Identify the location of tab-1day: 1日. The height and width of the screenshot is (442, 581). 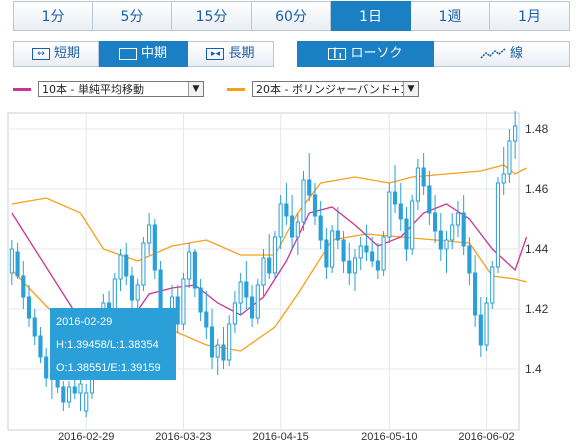
(371, 16).